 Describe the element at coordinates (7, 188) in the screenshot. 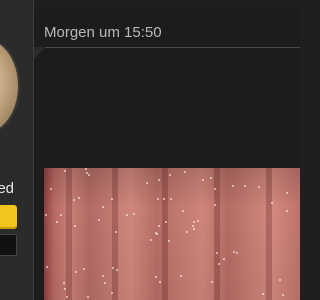

I see `profile-status-label: ed` at that location.